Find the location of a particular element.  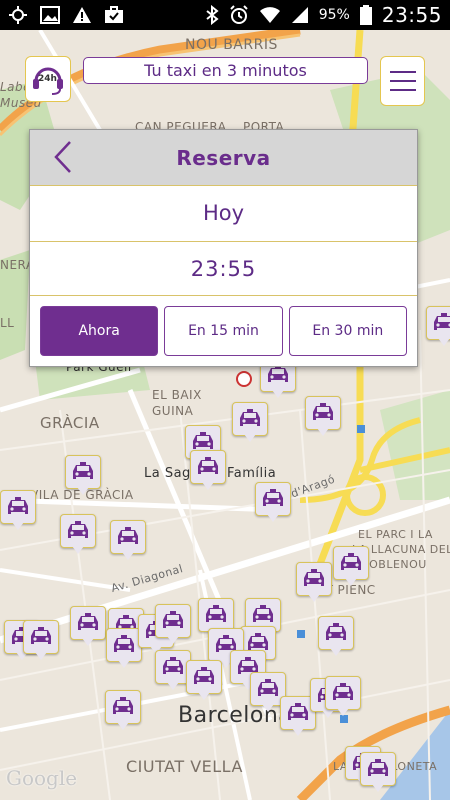

gps-icon is located at coordinates (18, 15).